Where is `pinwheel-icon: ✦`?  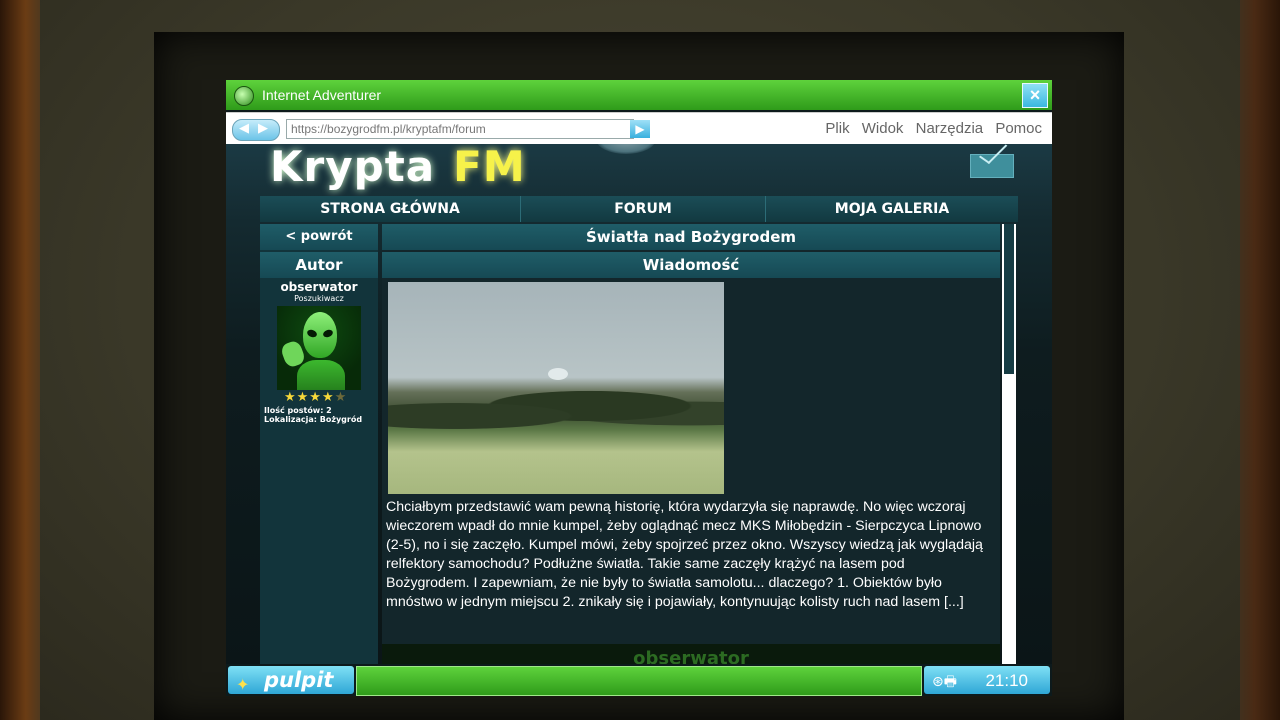
pinwheel-icon: ✦ is located at coordinates (243, 684).